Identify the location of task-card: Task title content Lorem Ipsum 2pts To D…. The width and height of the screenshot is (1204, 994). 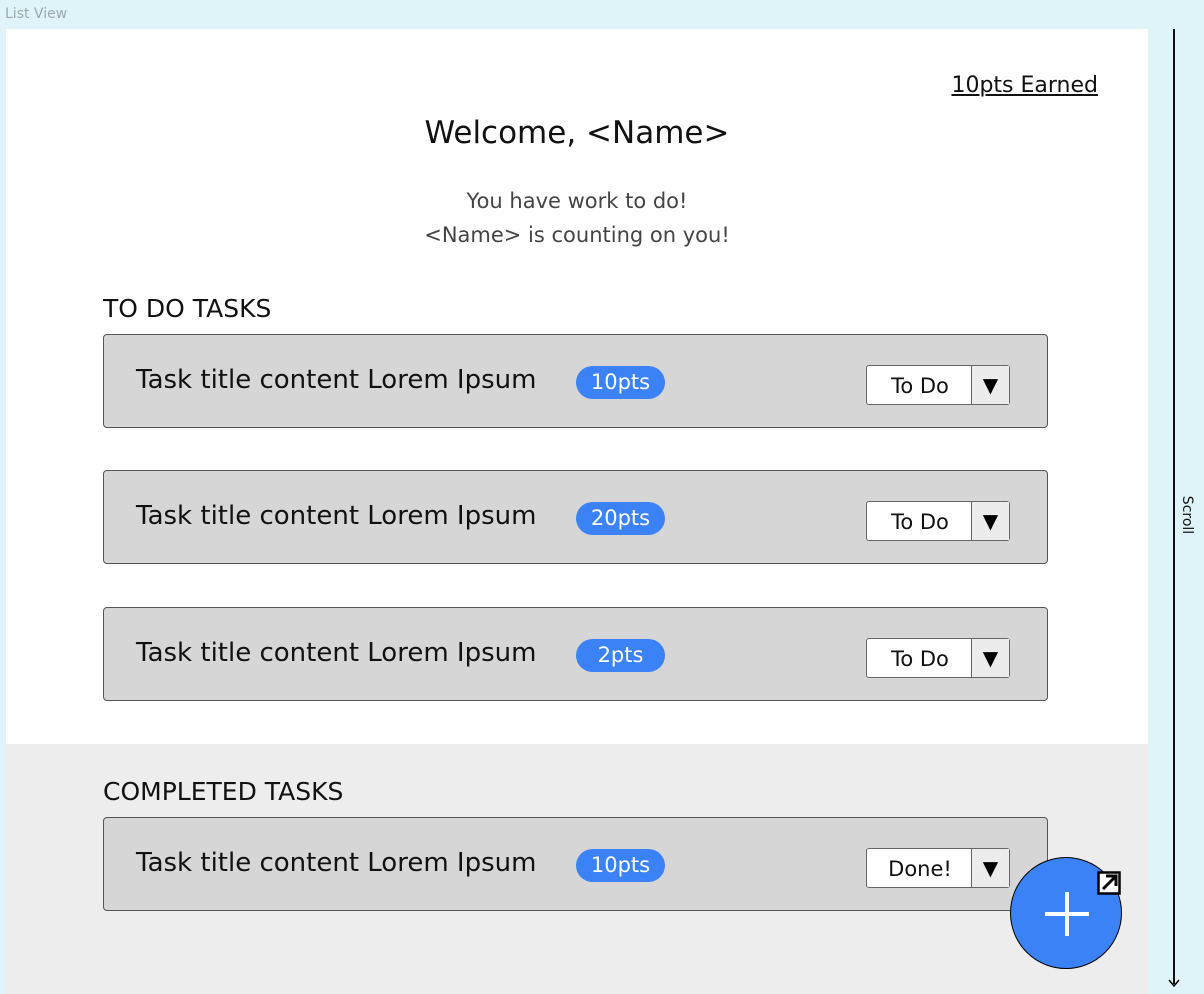
(575, 654).